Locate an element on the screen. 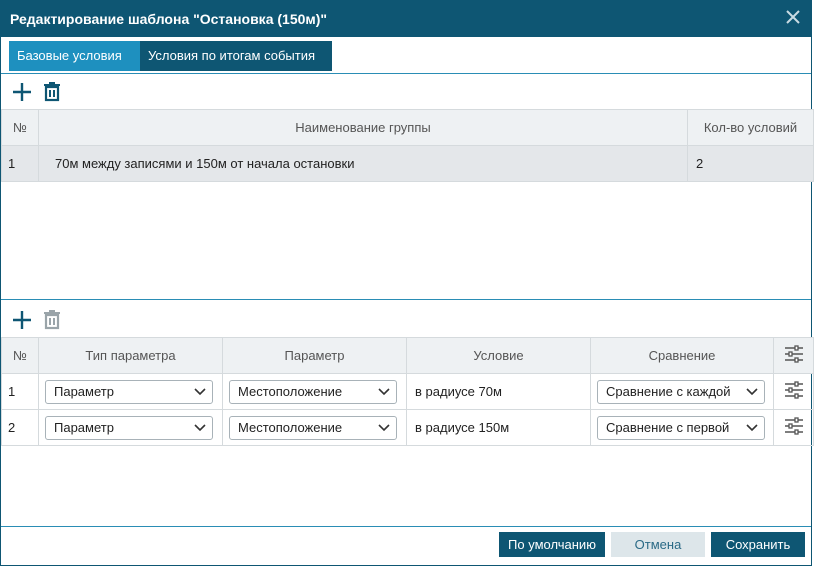 The width and height of the screenshot is (814, 568). col-param-type: Тип параметра is located at coordinates (130, 355).